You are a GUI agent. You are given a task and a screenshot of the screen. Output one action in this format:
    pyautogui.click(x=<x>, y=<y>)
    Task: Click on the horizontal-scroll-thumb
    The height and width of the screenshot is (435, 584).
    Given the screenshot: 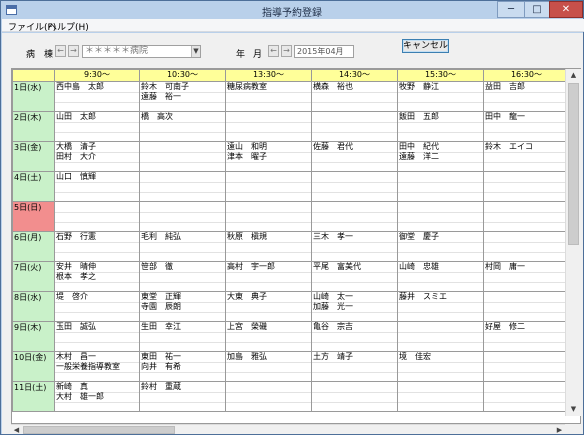 What is the action you would take?
    pyautogui.click(x=99, y=430)
    